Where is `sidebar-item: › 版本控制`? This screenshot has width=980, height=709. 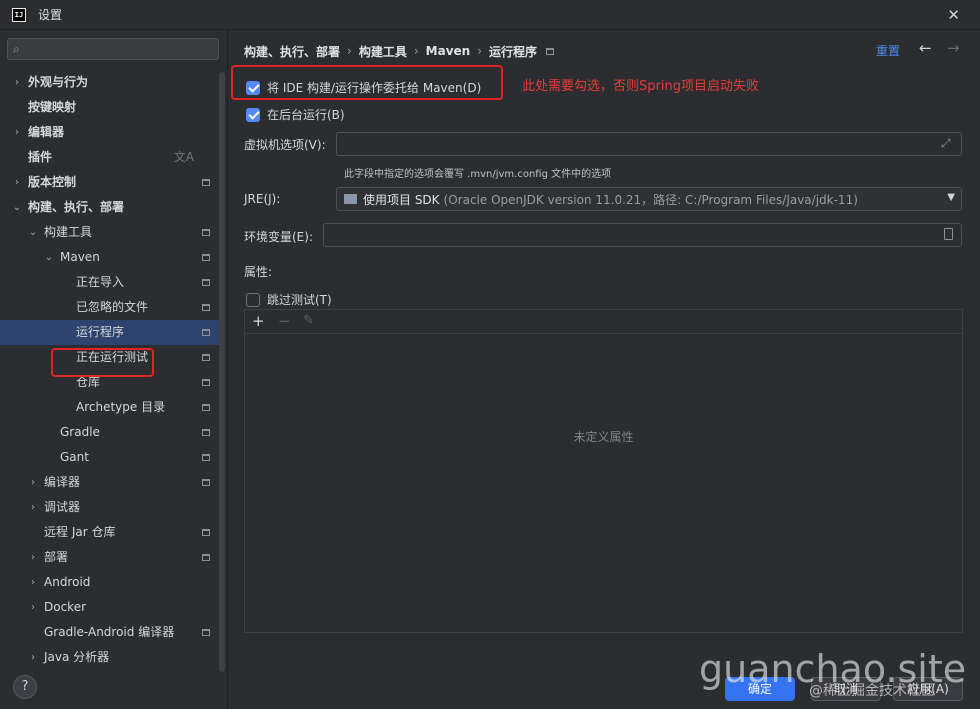 sidebar-item: › 版本控制 is located at coordinates (110, 182).